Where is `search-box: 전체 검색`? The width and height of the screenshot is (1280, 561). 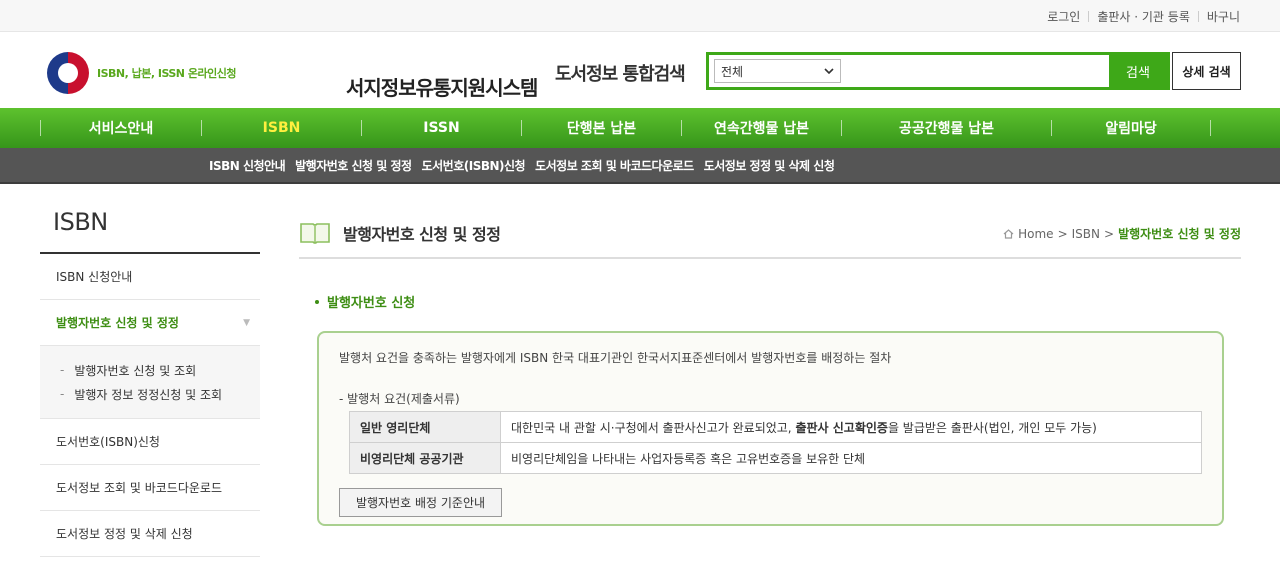 search-box: 전체 검색 is located at coordinates (938, 71).